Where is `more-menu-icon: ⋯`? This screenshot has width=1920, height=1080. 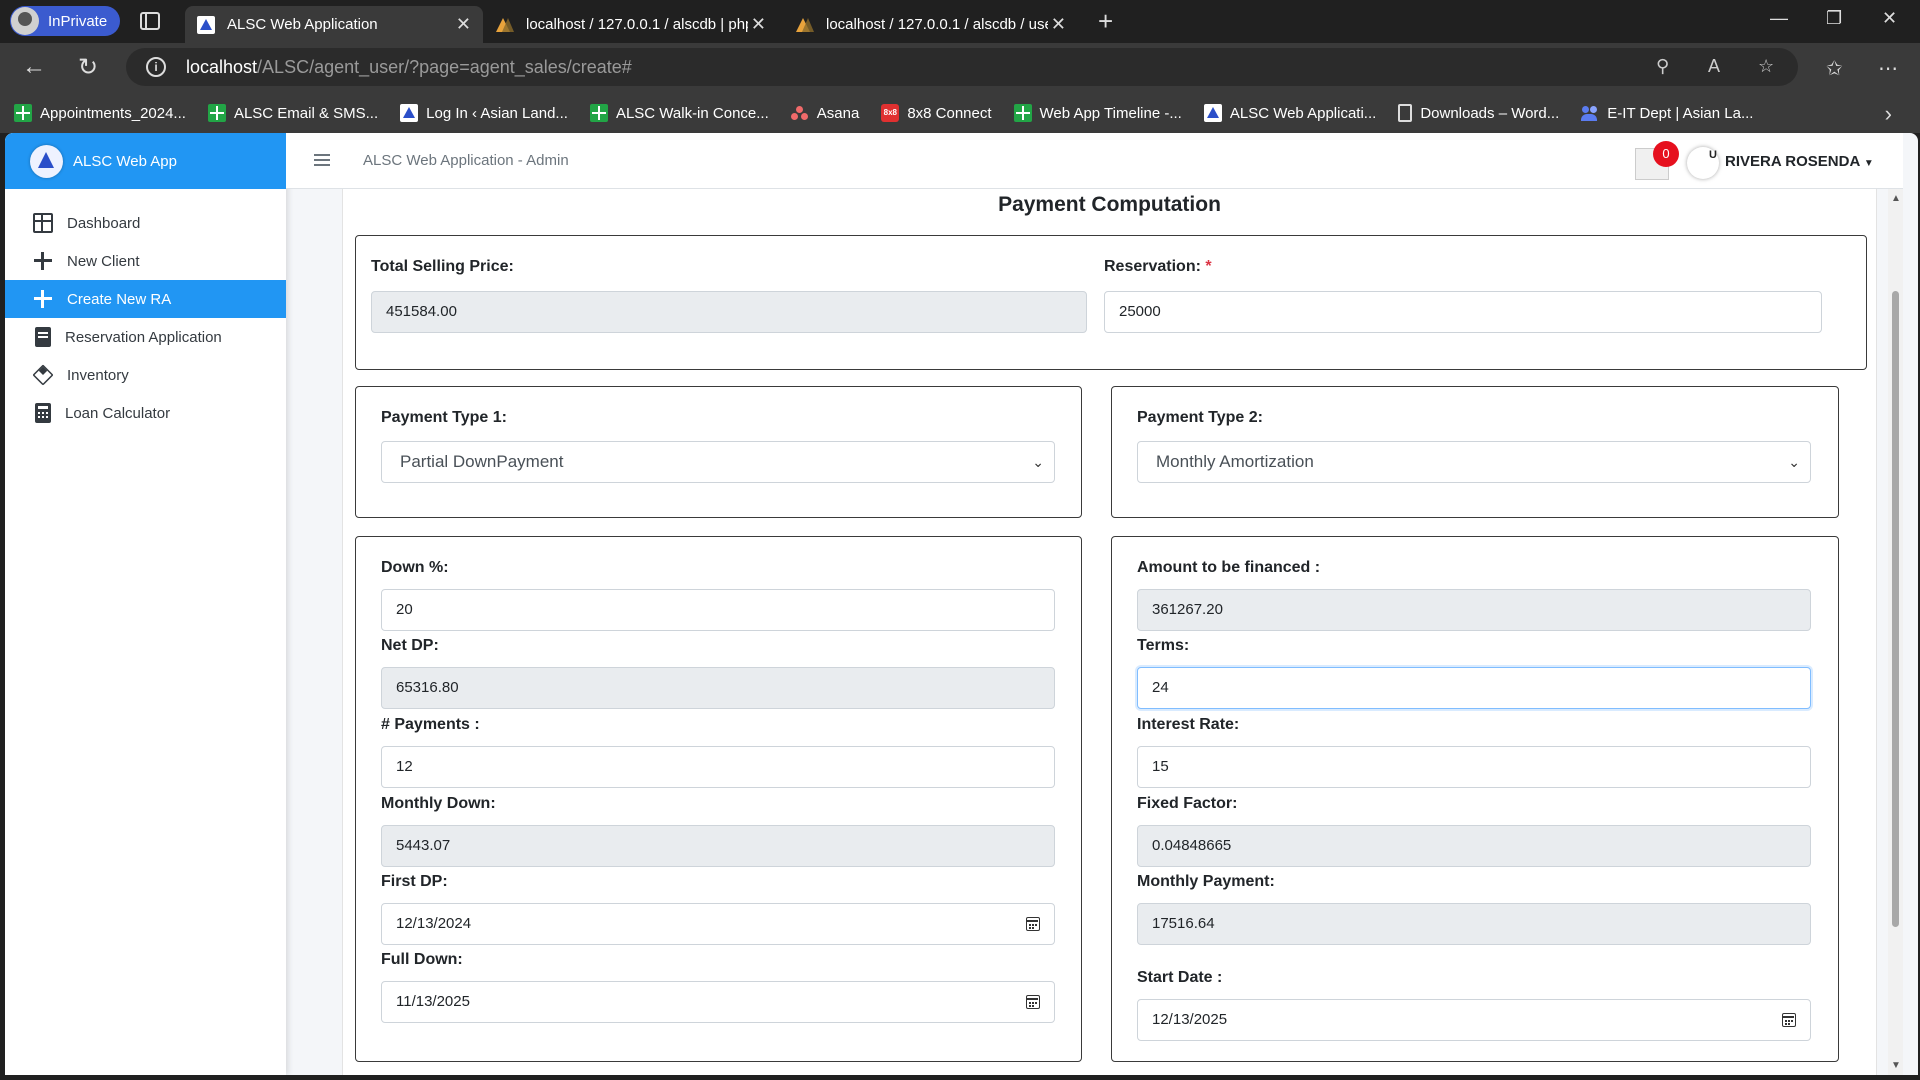
more-menu-icon: ⋯ is located at coordinates (1888, 68).